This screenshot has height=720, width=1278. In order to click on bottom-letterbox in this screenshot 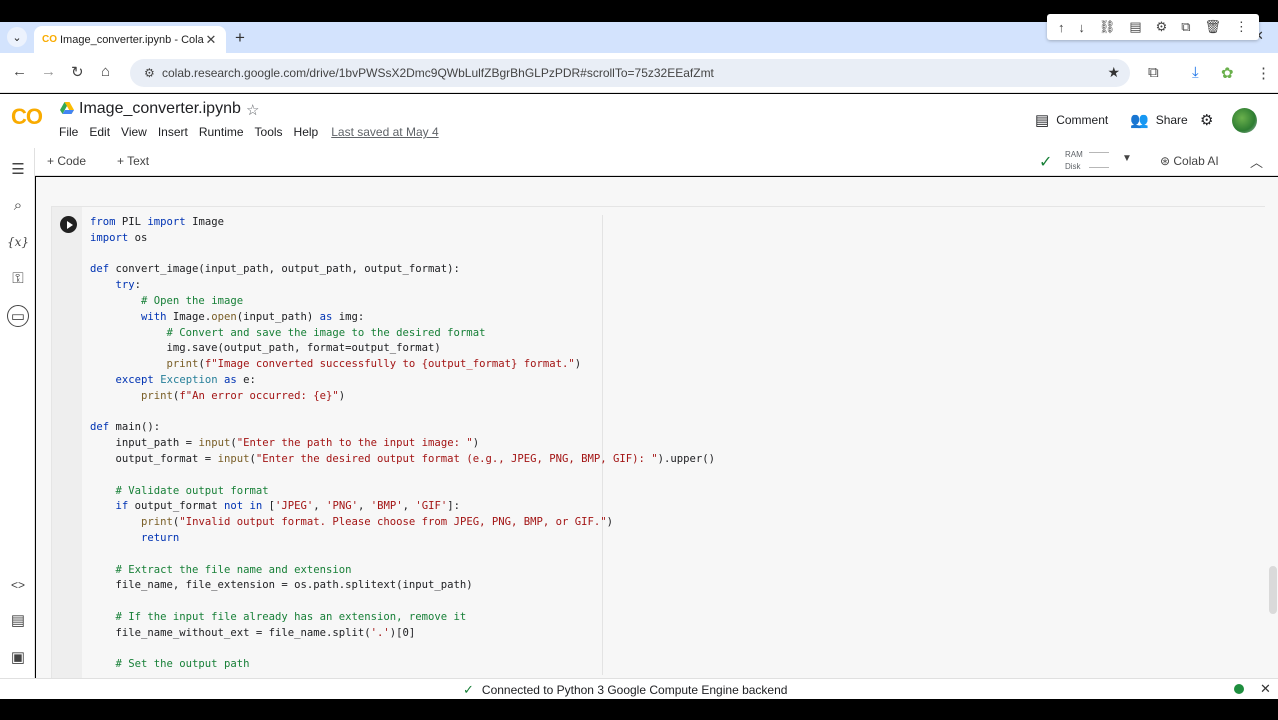, I will do `click(639, 709)`.